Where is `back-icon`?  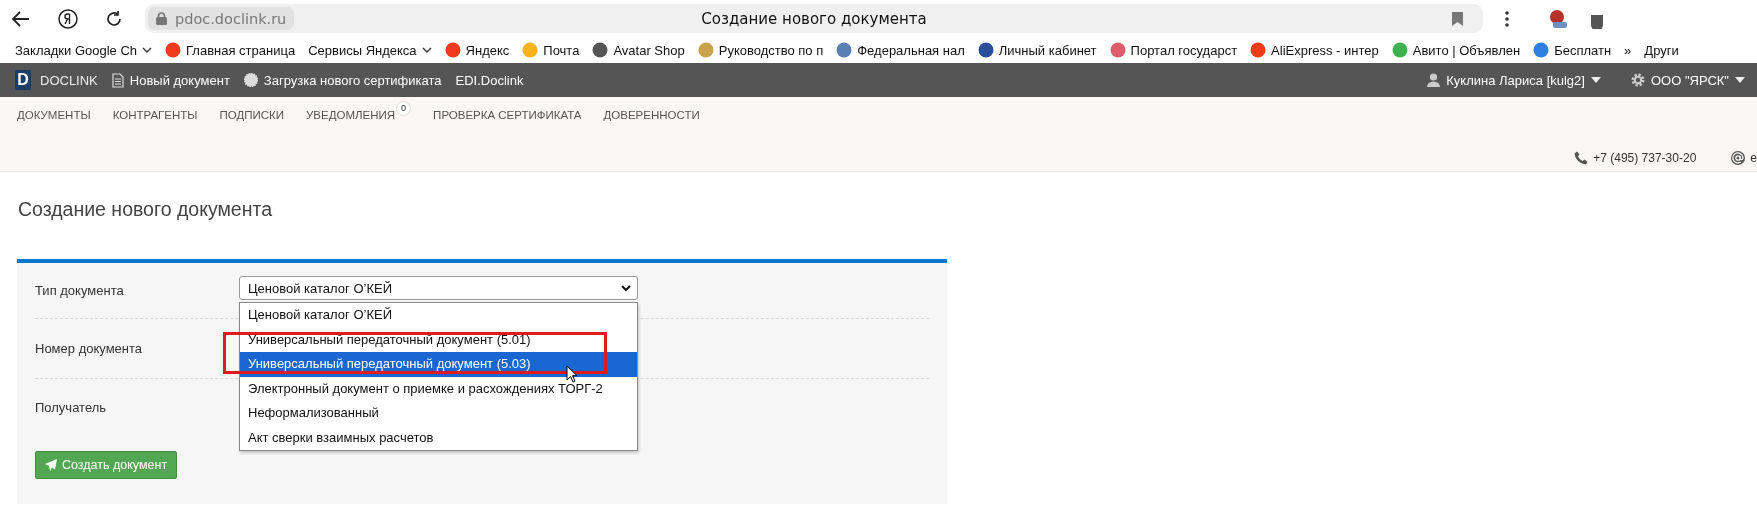
back-icon is located at coordinates (21, 18).